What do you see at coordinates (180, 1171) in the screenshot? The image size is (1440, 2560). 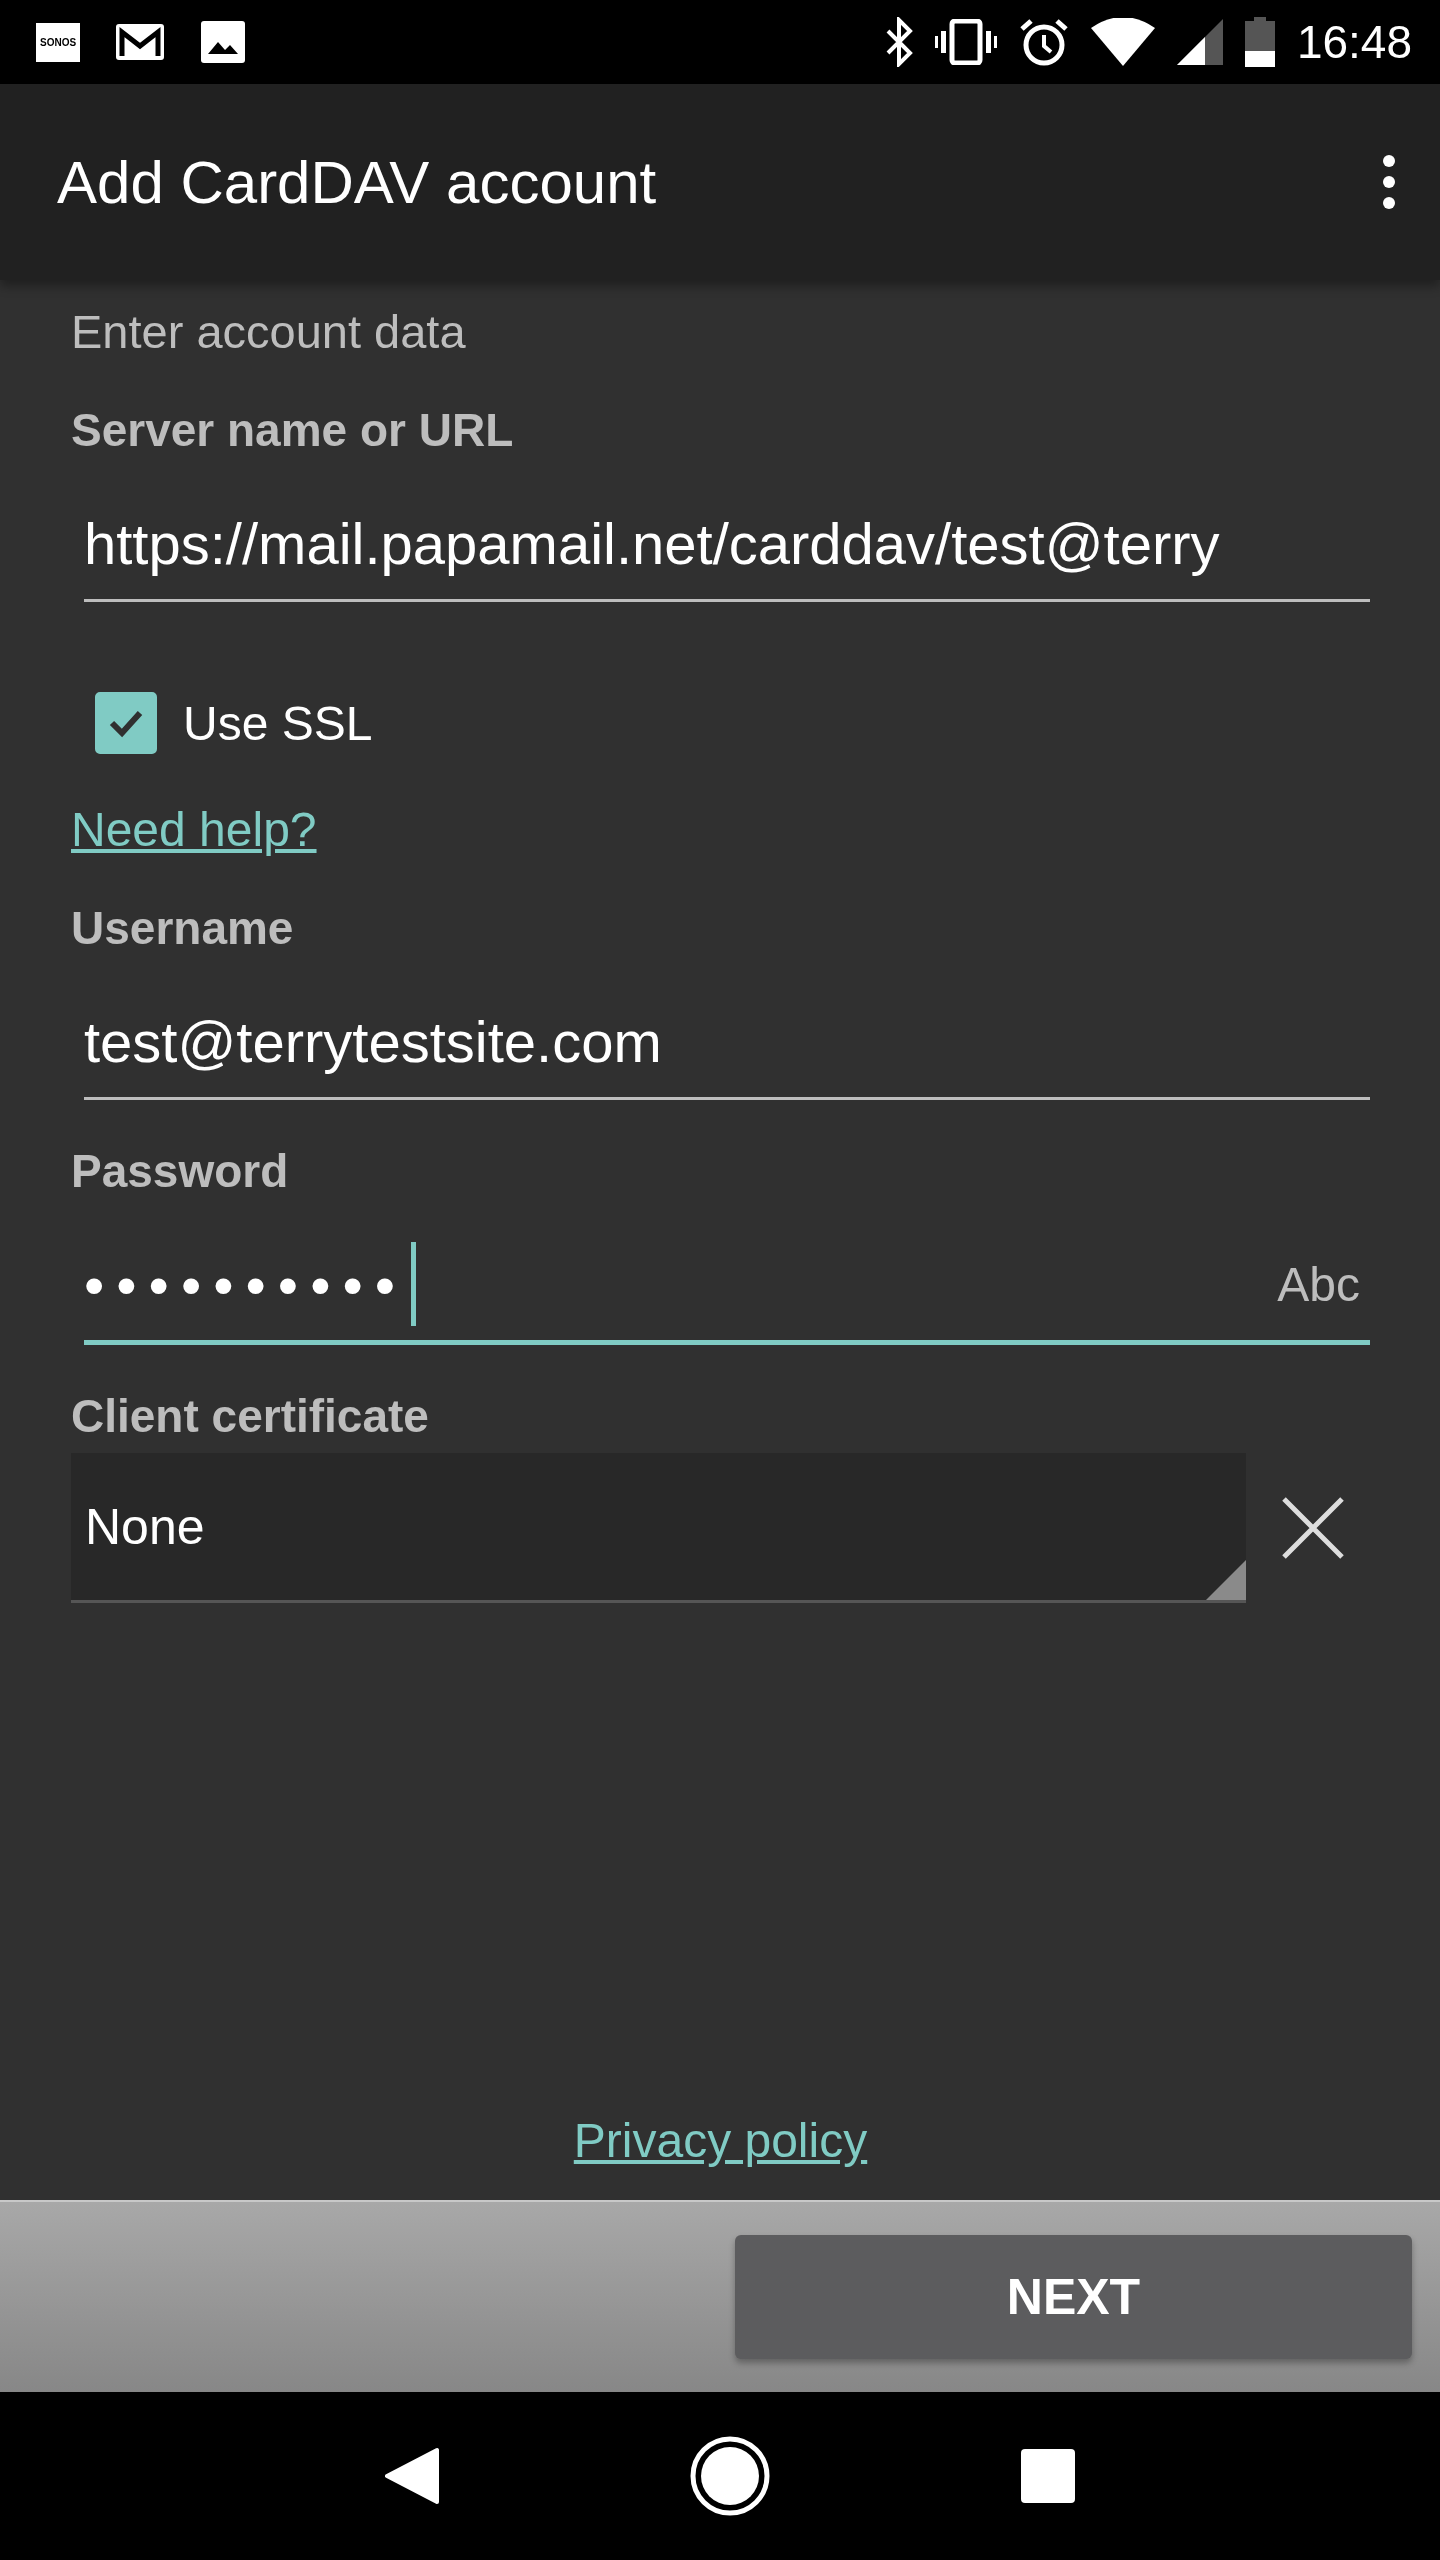 I see `field-label: Password` at bounding box center [180, 1171].